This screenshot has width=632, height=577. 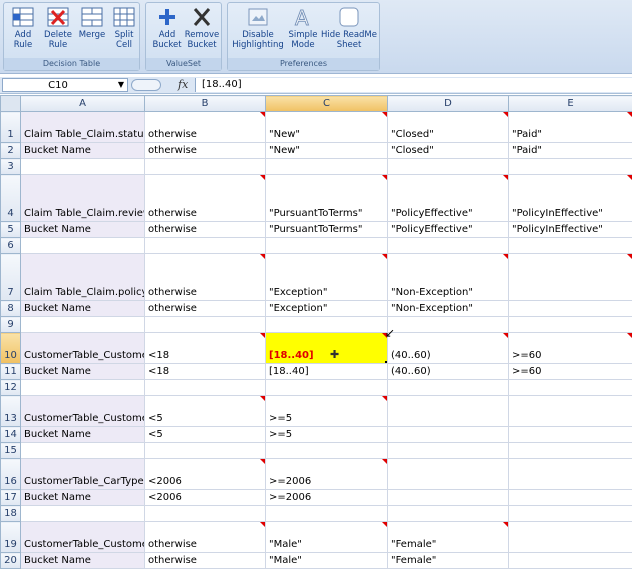 What do you see at coordinates (205, 277) in the screenshot?
I see `cell-b7: otherwise` at bounding box center [205, 277].